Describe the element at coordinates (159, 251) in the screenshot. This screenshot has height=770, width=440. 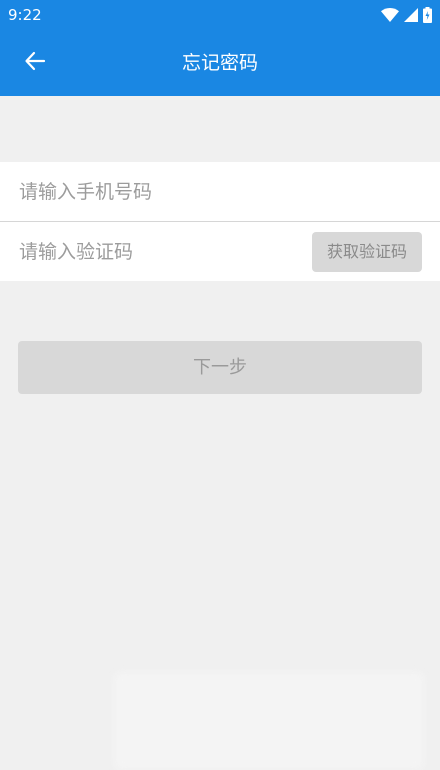
I see `verification-code-input` at that location.